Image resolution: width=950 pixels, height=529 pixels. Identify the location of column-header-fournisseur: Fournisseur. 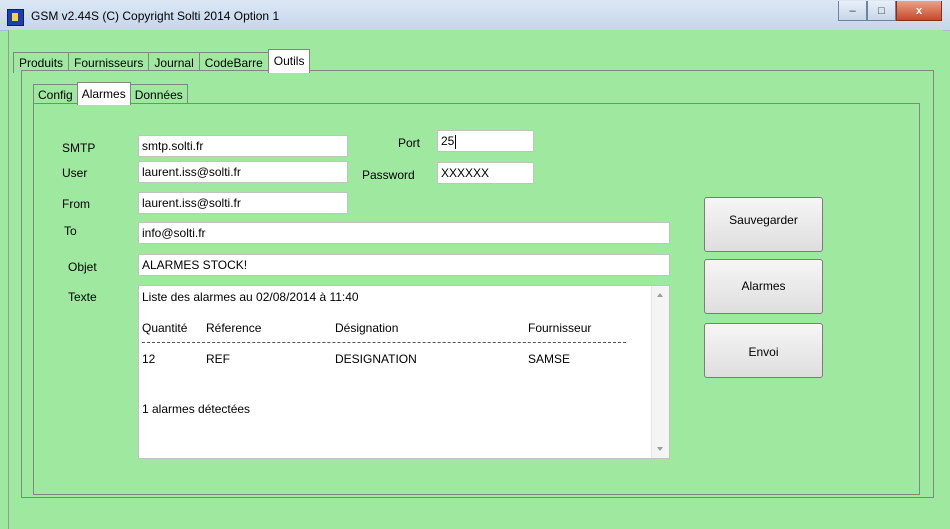
(560, 328).